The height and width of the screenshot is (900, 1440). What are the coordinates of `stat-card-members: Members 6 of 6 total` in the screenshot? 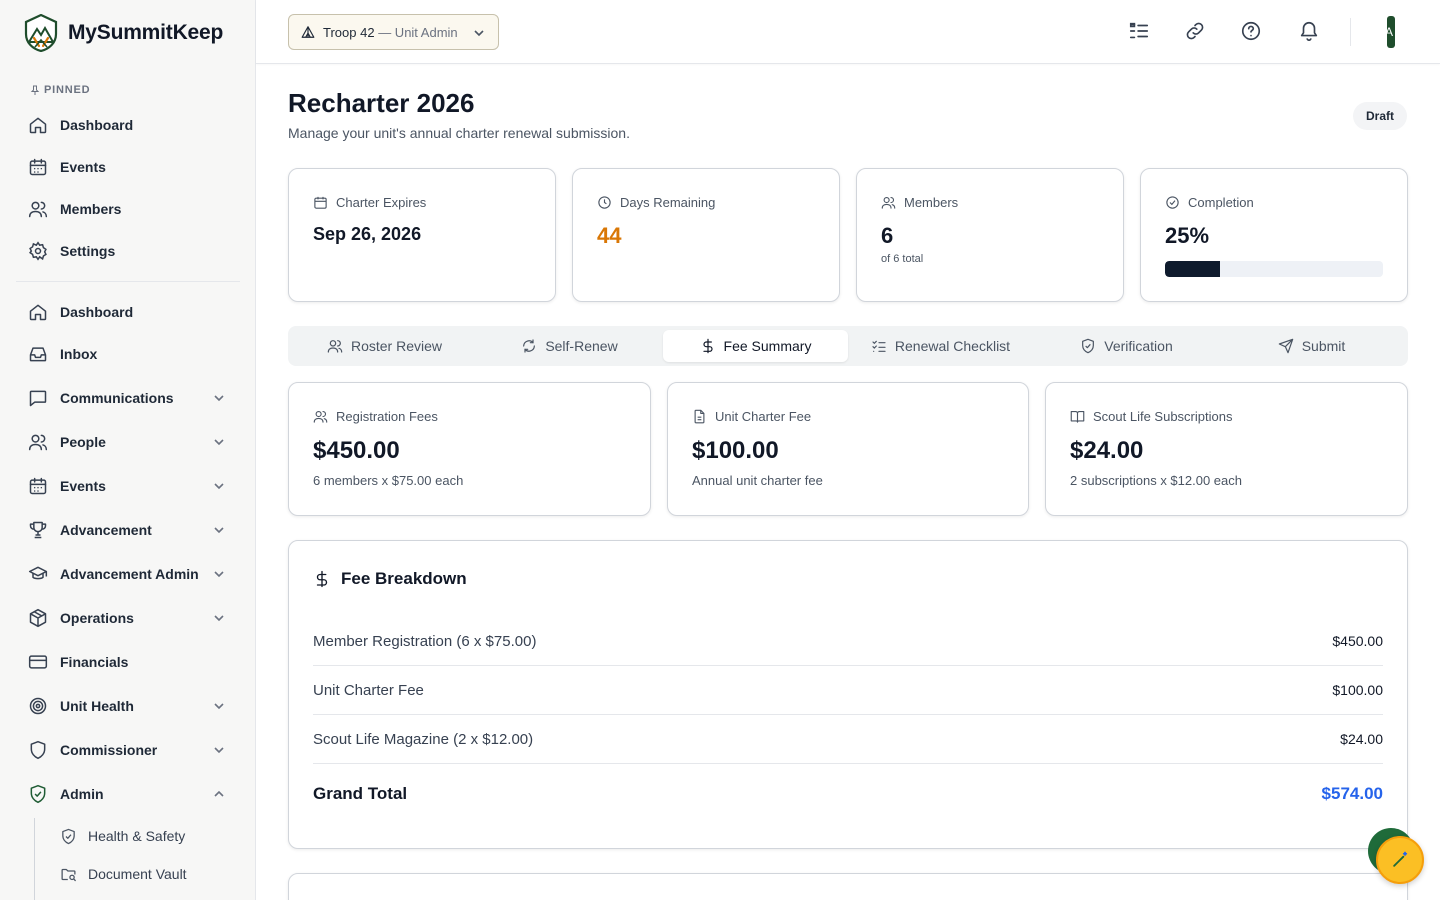 It's located at (990, 235).